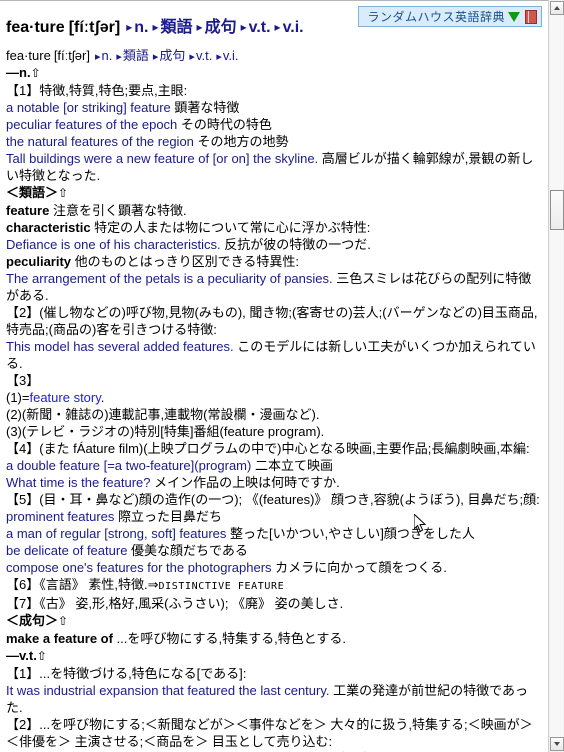 The width and height of the screenshot is (564, 752). I want to click on nav-link-vi: v.i., so click(293, 27).